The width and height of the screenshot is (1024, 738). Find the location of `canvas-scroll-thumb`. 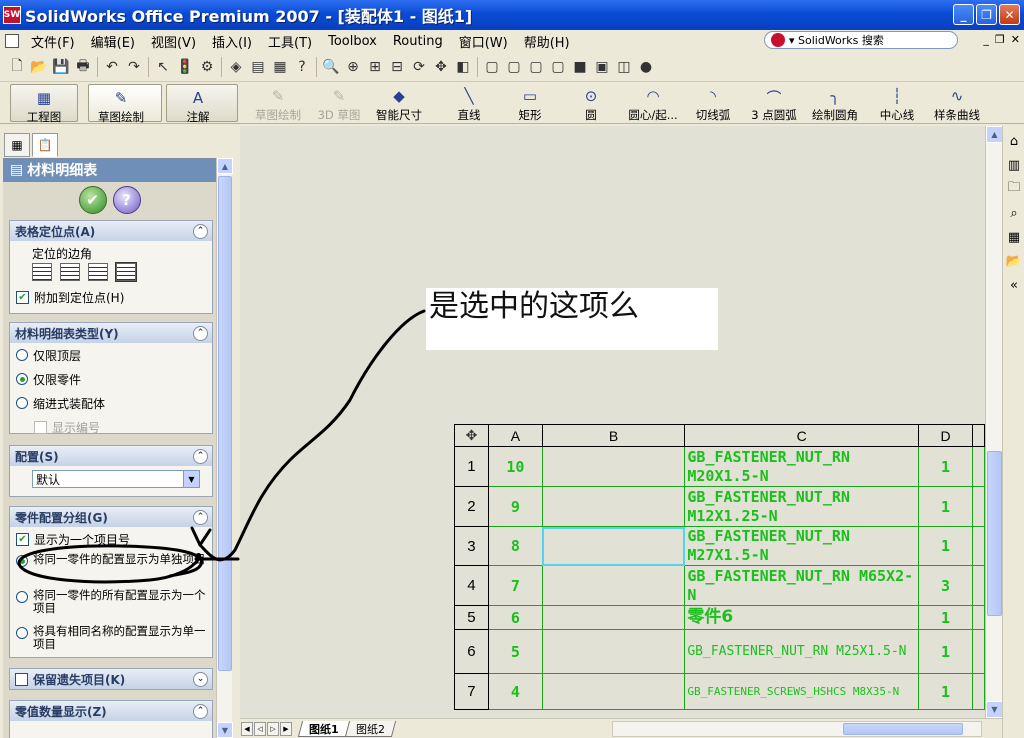

canvas-scroll-thumb is located at coordinates (994, 533).